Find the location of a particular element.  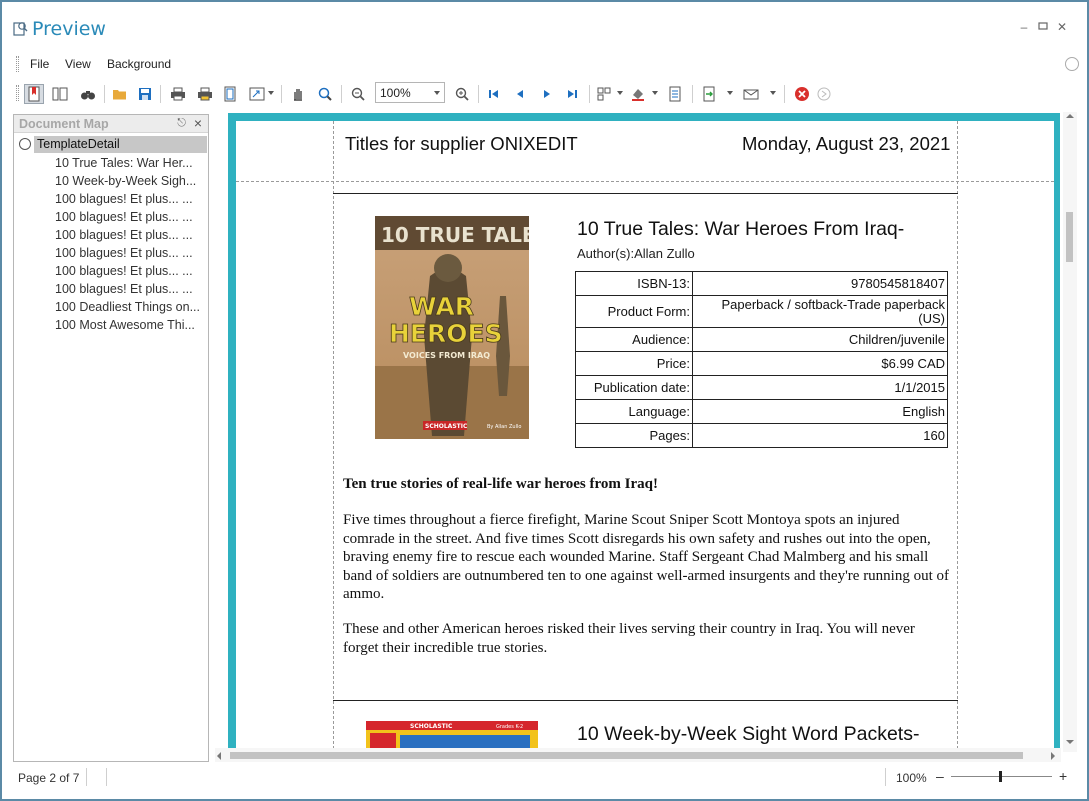

quick-print-button is located at coordinates (205, 94).